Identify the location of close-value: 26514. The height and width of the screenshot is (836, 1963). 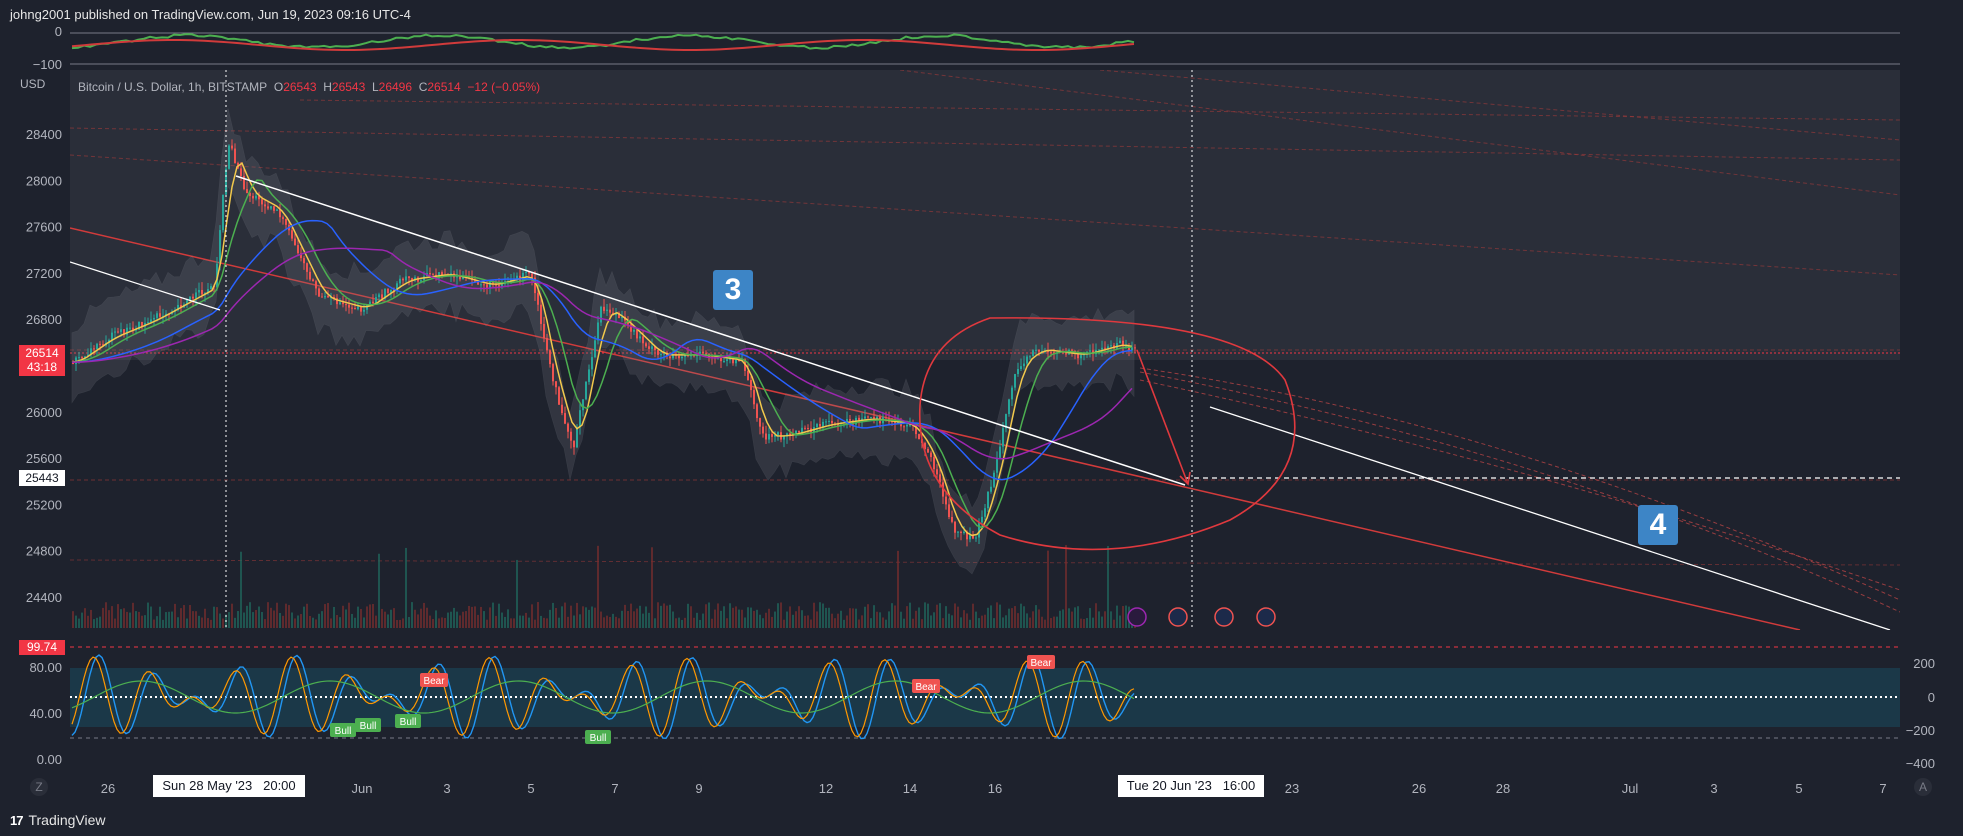
(444, 87).